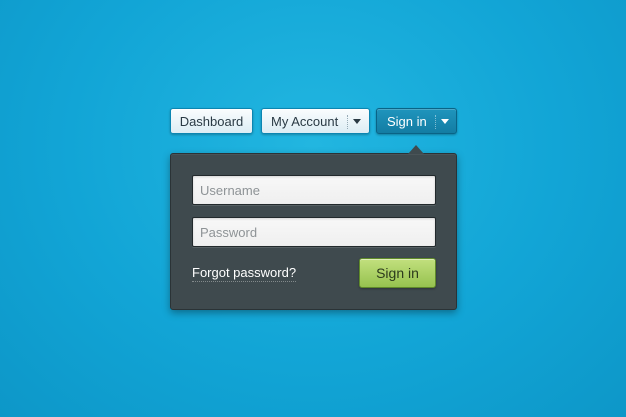  I want to click on dashboard-button-label: Dashboard, so click(211, 121).